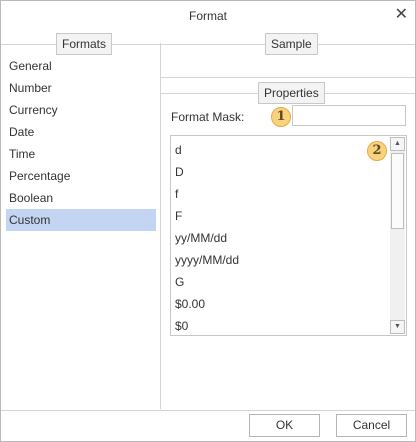 The height and width of the screenshot is (442, 416). Describe the element at coordinates (401, 15) in the screenshot. I see `close-icon: ✕` at that location.